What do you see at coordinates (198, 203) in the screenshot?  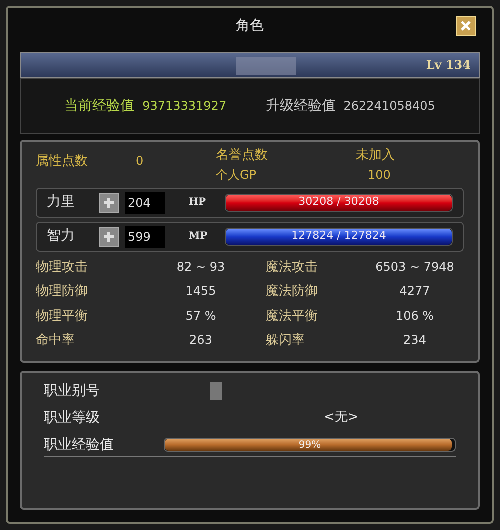 I see `bar-label: HP` at bounding box center [198, 203].